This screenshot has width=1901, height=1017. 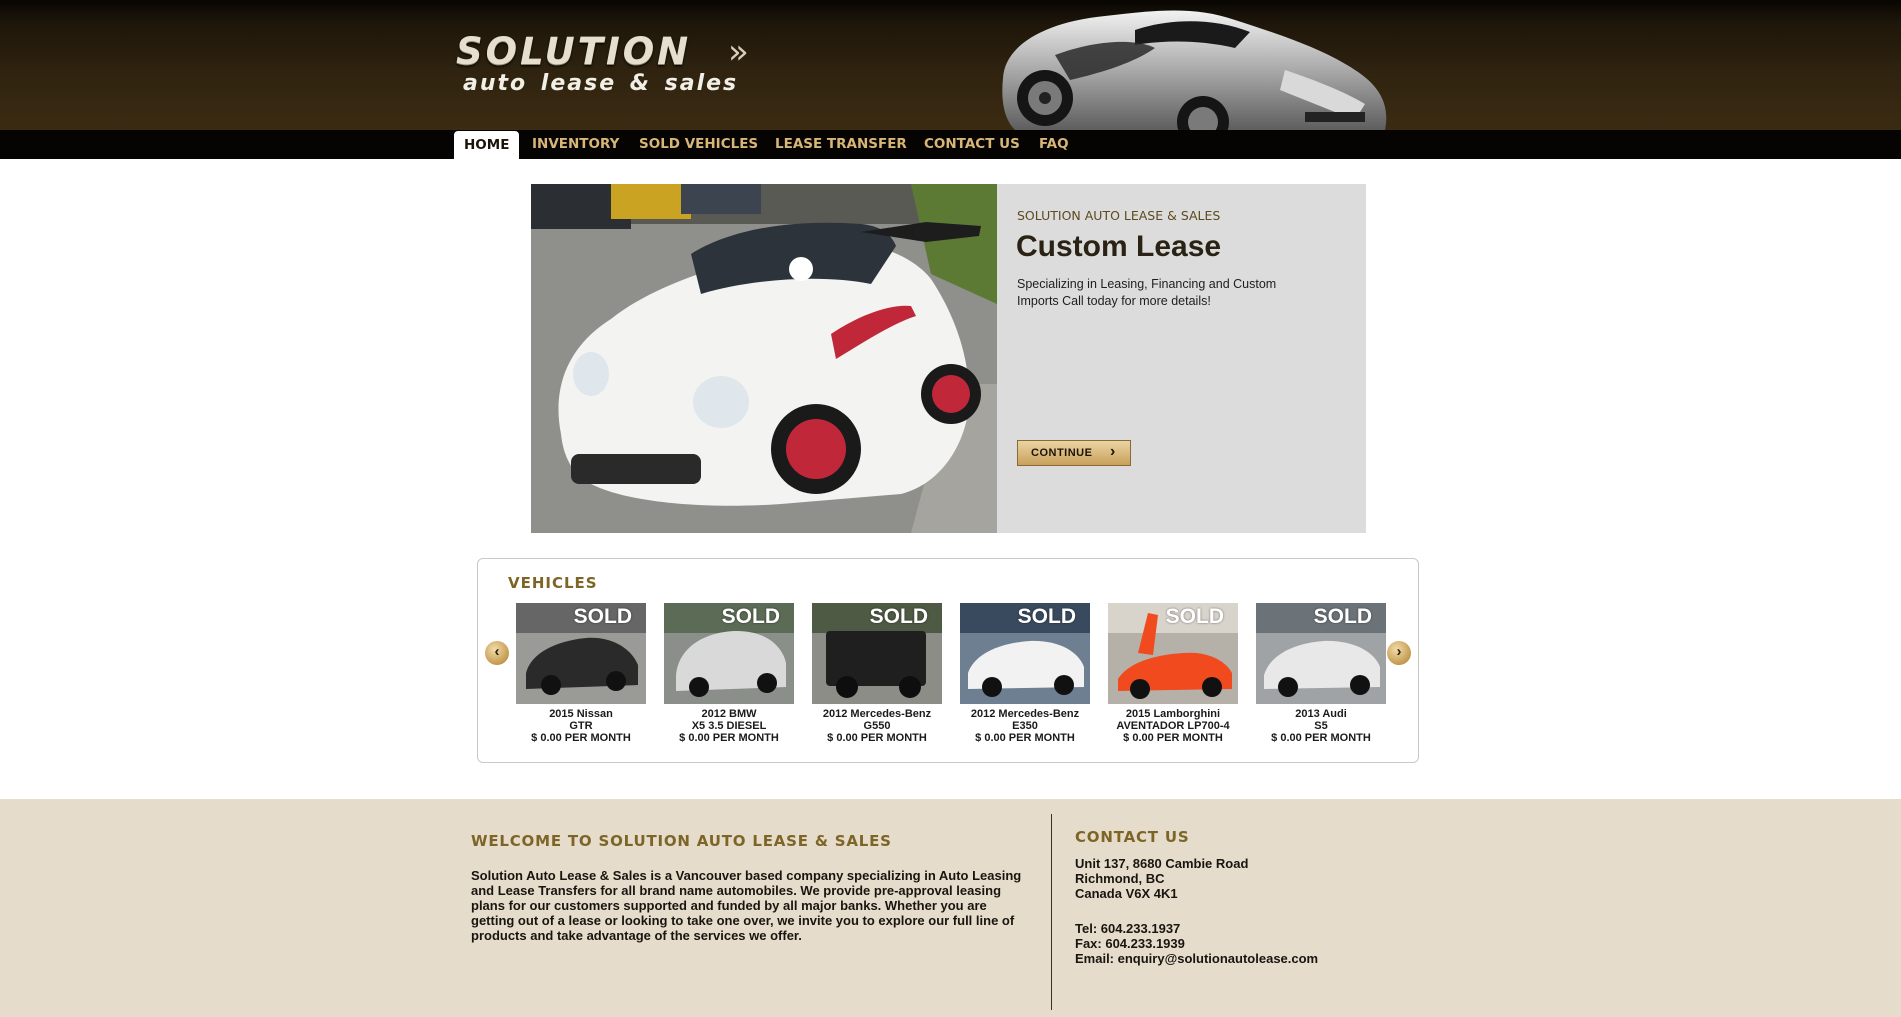 I want to click on site-header: SOLUTION » auto lease & sales, so click(x=950, y=65).